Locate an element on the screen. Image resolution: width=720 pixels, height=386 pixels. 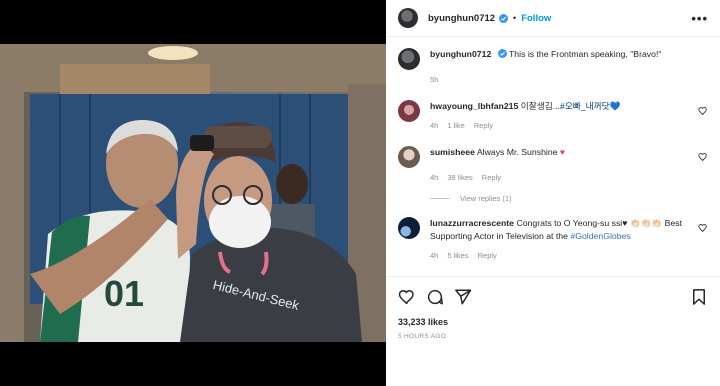
post-timestamp: 5 HOURS AGO is located at coordinates (422, 336).